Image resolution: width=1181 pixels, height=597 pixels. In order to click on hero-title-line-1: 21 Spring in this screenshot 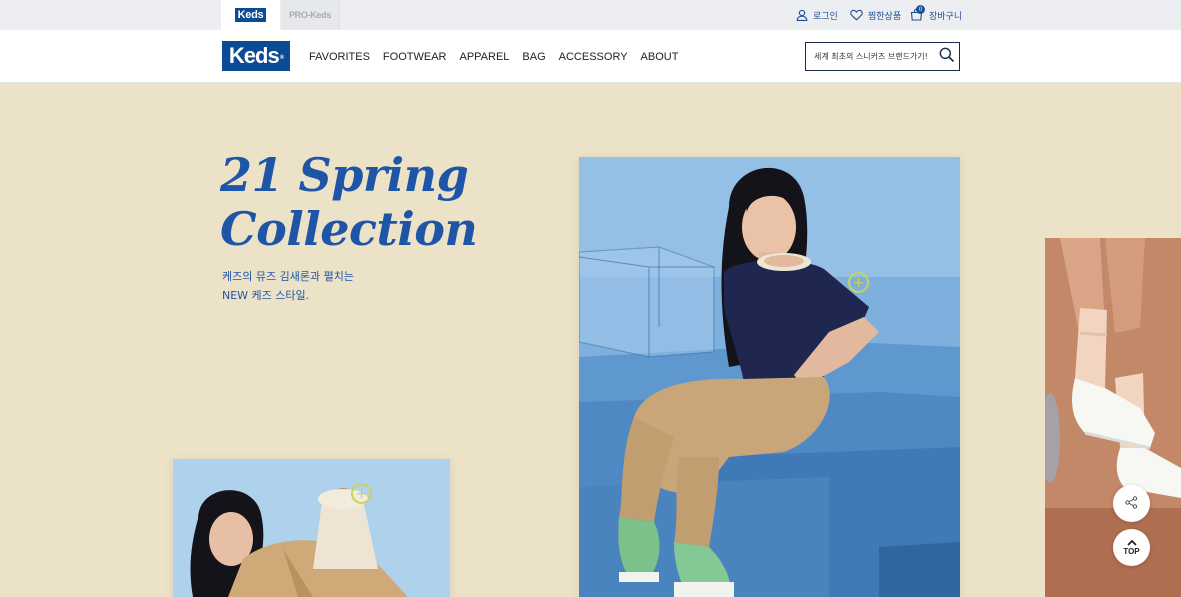, I will do `click(344, 175)`.